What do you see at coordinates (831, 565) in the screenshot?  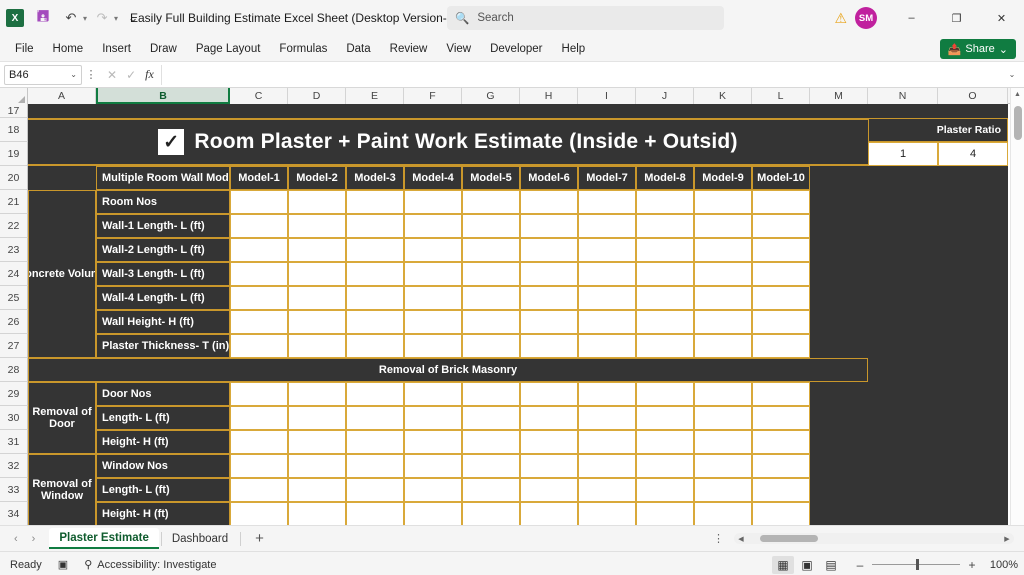 I see `page-break-view-icon: ▤` at bounding box center [831, 565].